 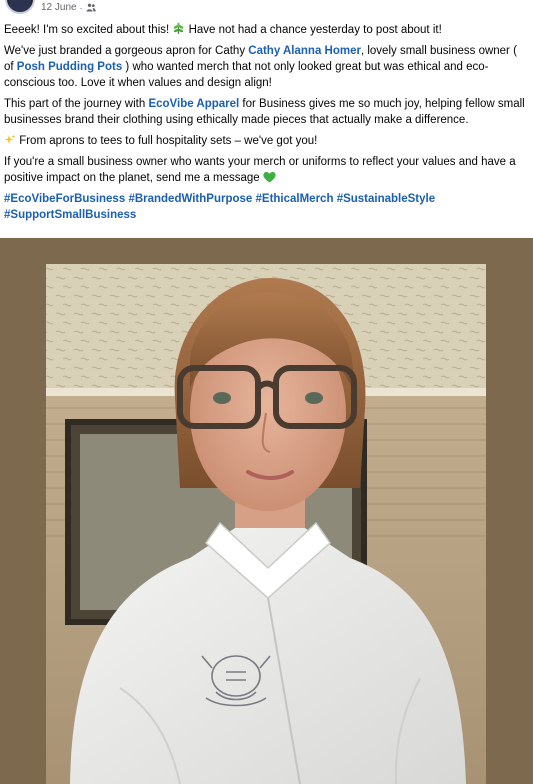 What do you see at coordinates (179, 28) in the screenshot?
I see `herb-emoji` at bounding box center [179, 28].